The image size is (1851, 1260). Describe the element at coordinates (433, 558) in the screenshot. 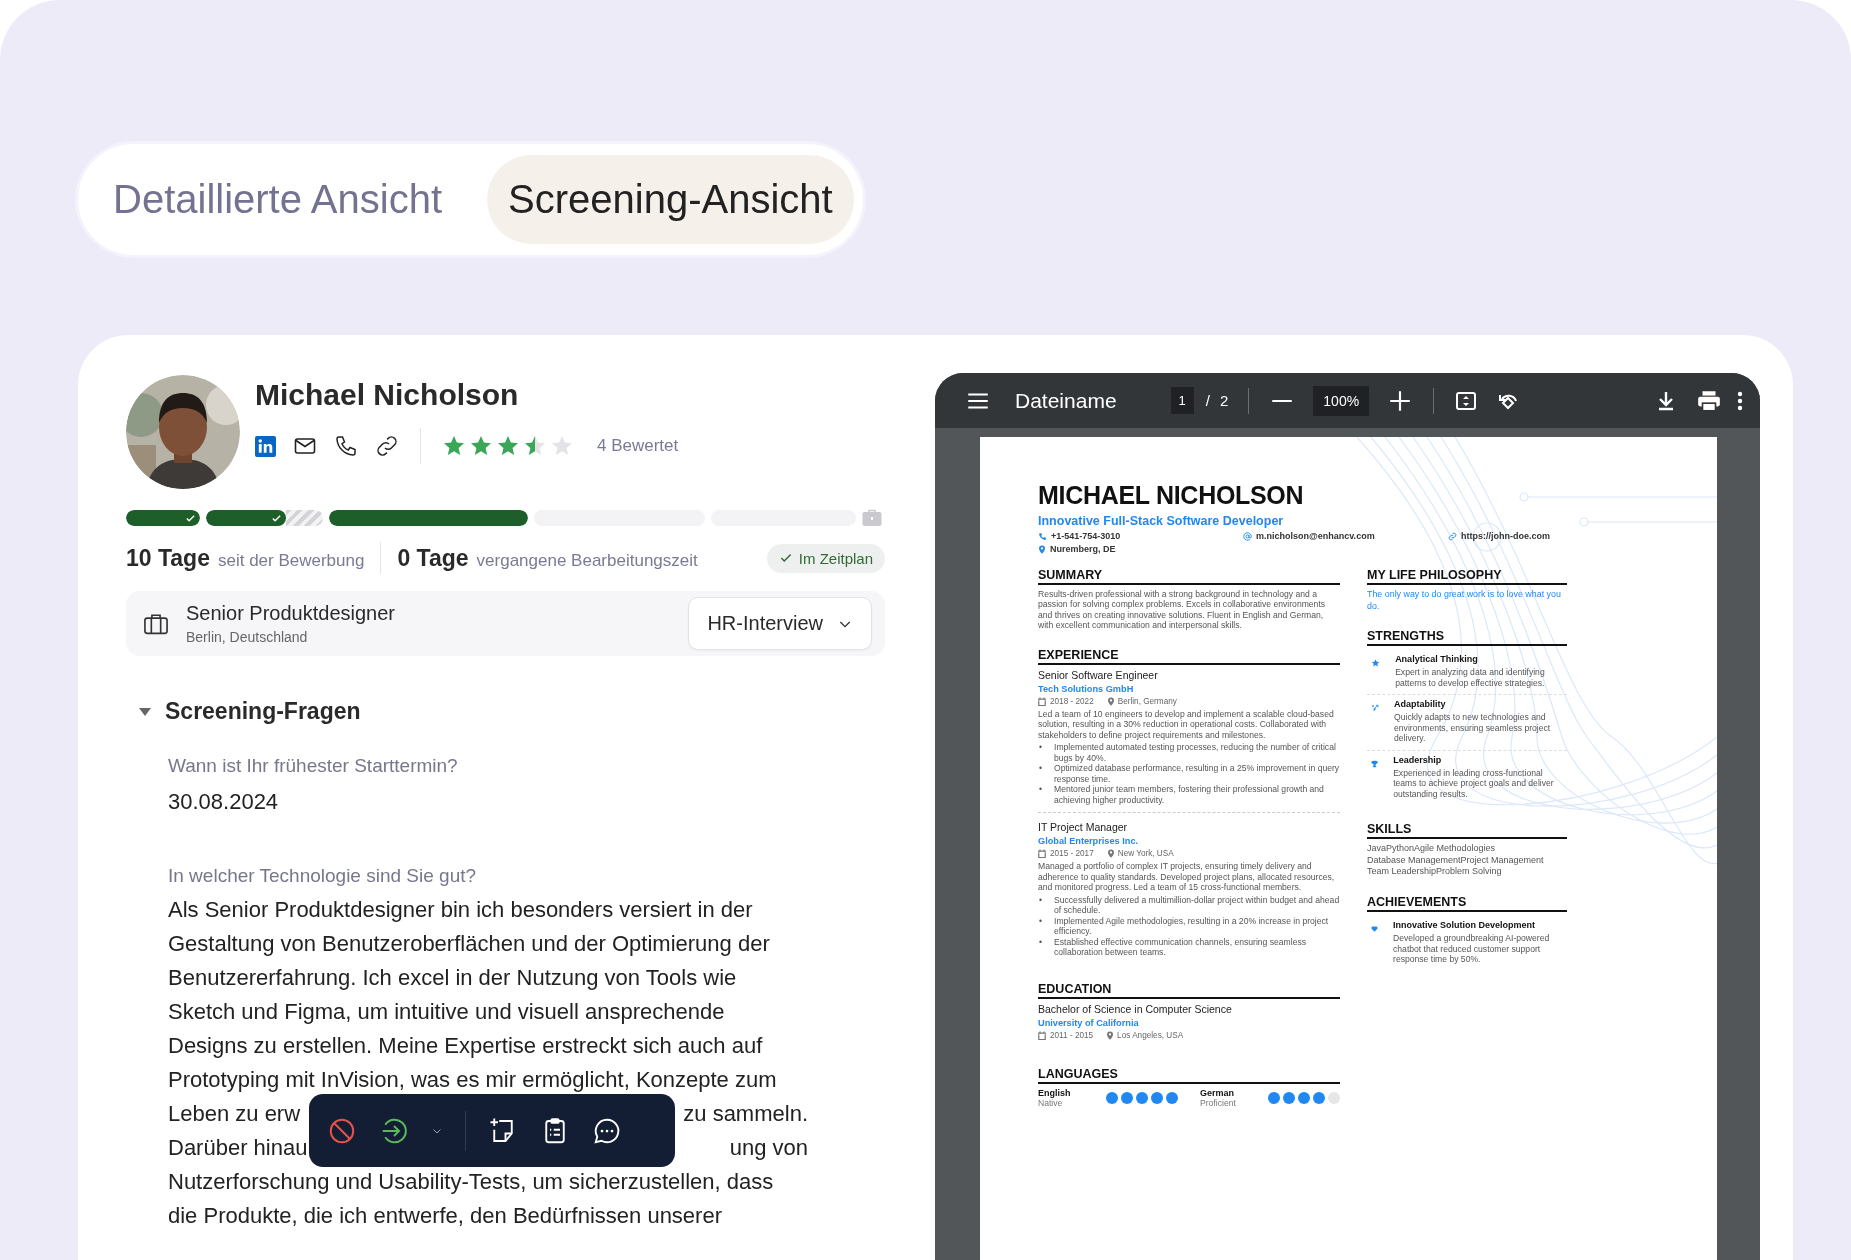

I see `stat-value: 0 Tage` at that location.